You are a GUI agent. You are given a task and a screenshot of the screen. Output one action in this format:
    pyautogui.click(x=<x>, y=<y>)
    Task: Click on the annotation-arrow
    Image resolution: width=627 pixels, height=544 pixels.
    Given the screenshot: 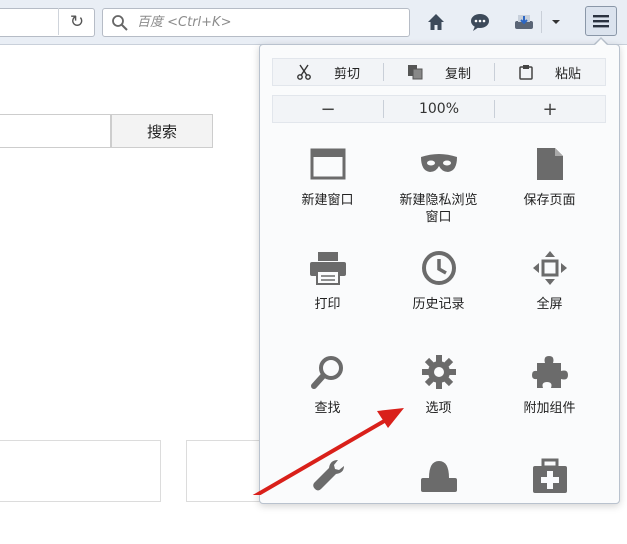 What is the action you would take?
    pyautogui.click(x=328, y=451)
    